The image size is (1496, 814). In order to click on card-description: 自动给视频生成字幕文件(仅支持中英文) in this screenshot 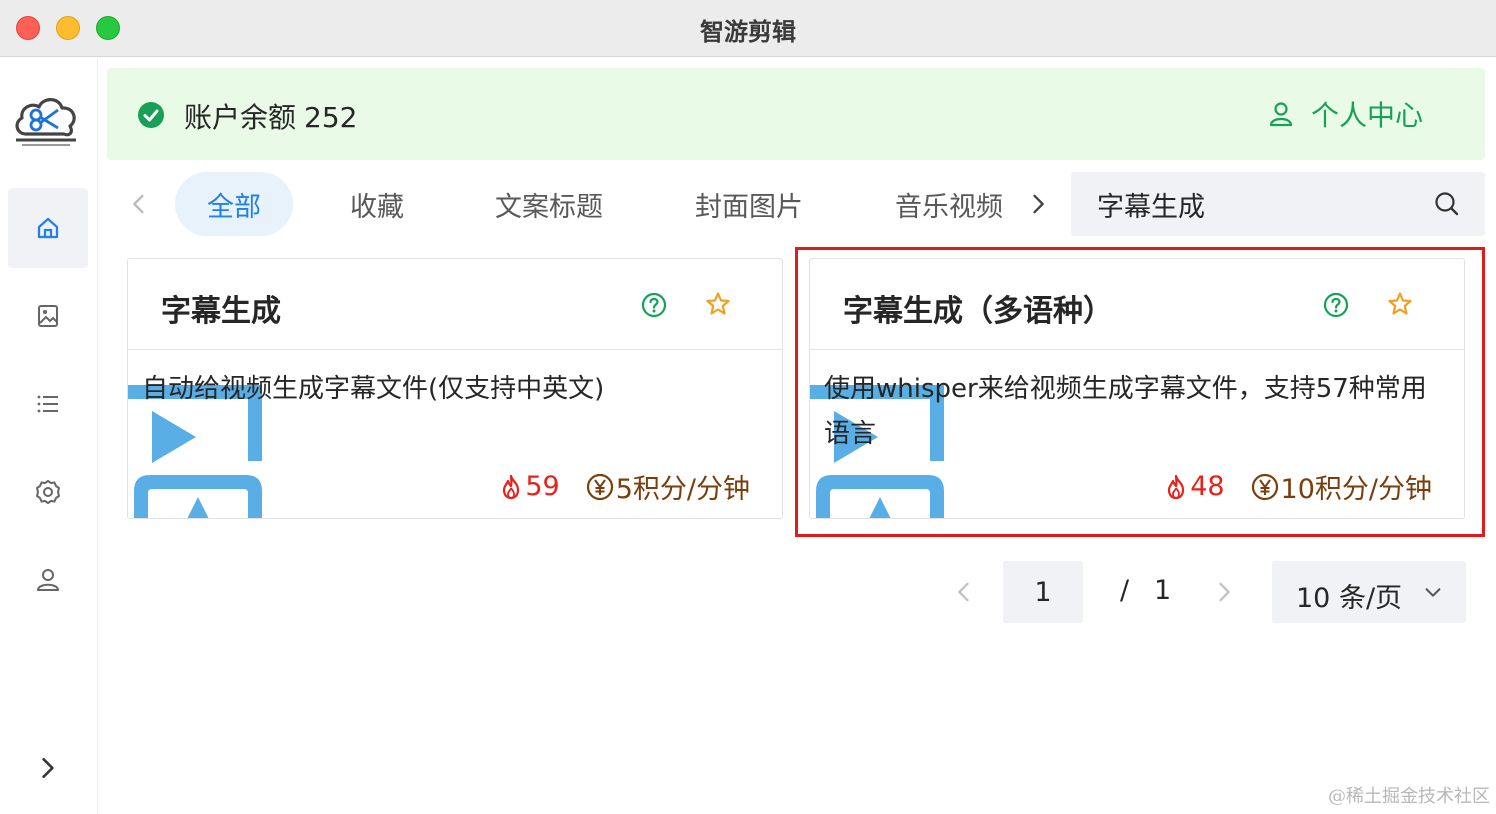, I will do `click(373, 389)`.